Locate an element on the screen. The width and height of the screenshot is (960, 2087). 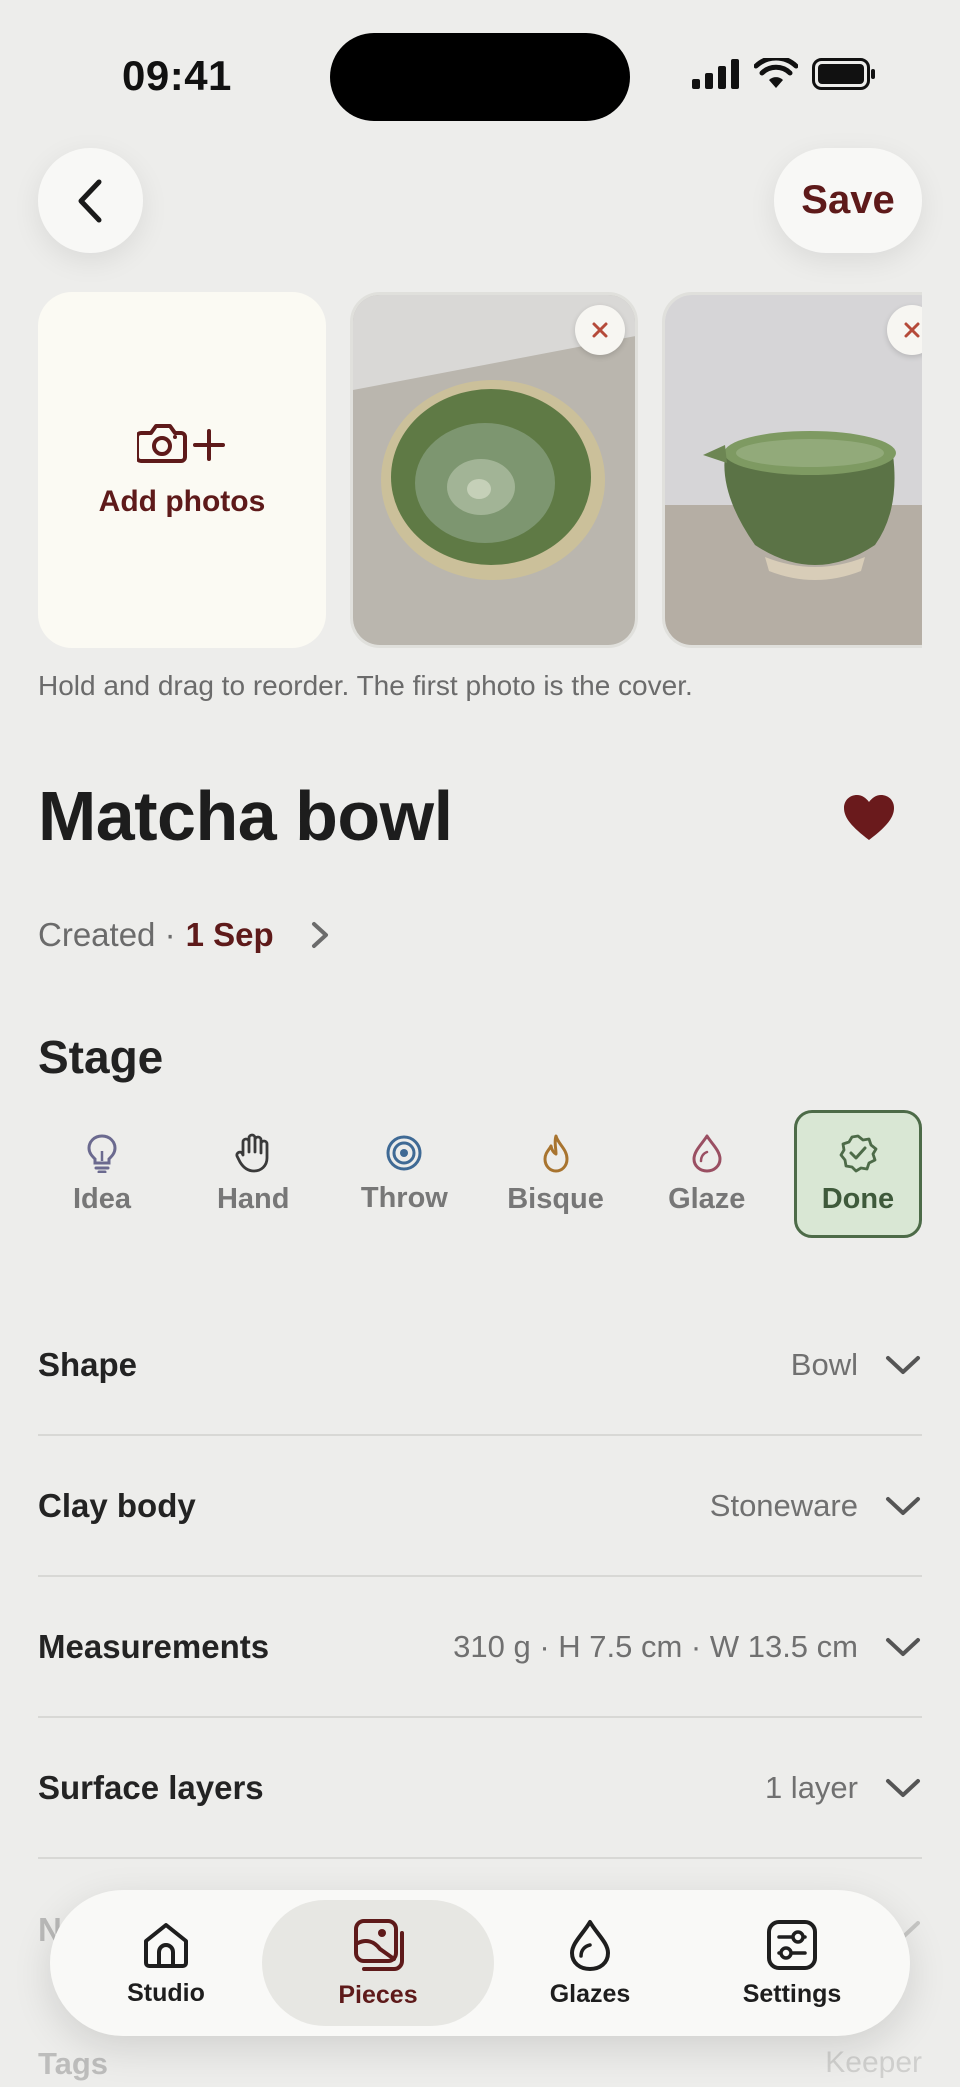
detail-row-surface-layers: Surface layers 1 layer is located at coordinates (480, 1788).